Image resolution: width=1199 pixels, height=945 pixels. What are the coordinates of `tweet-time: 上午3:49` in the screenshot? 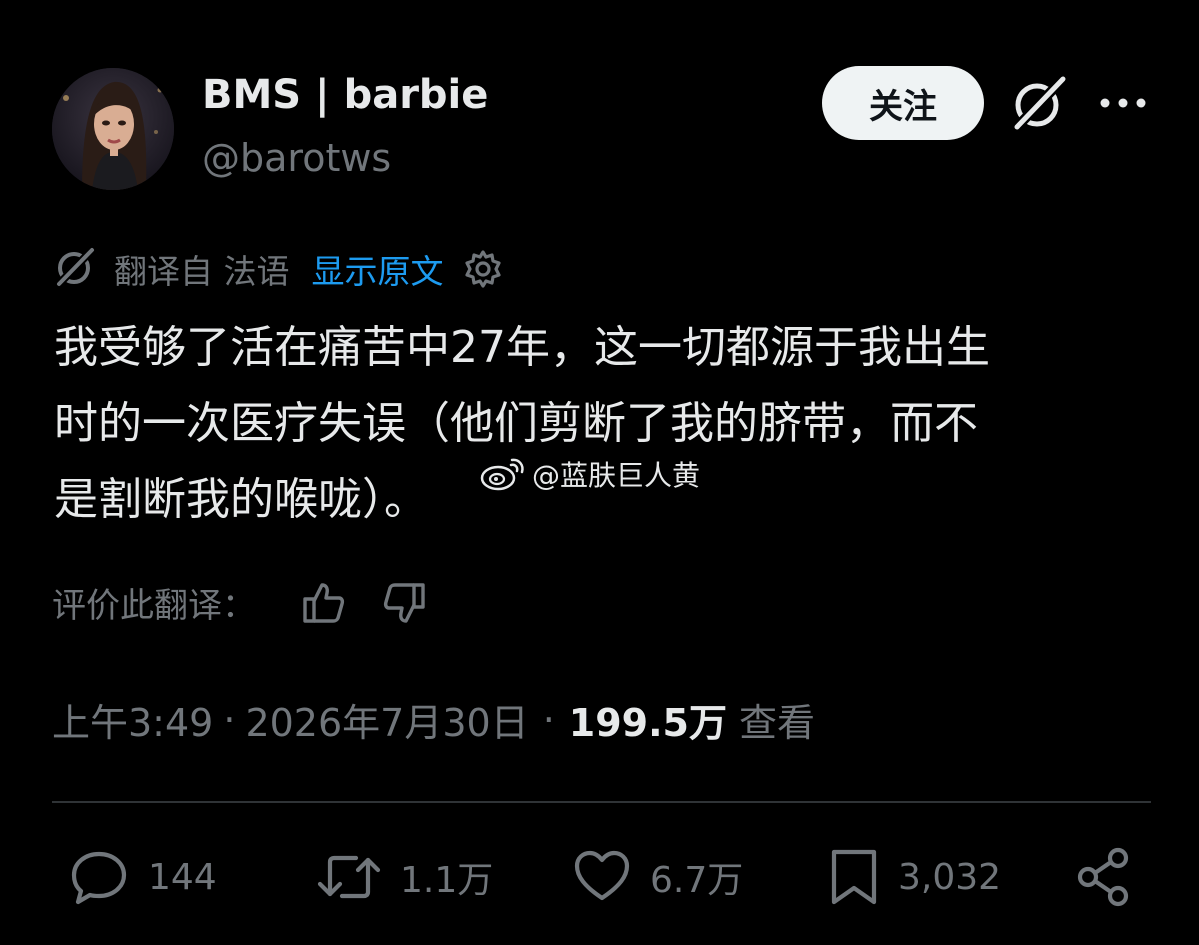 It's located at (132, 719).